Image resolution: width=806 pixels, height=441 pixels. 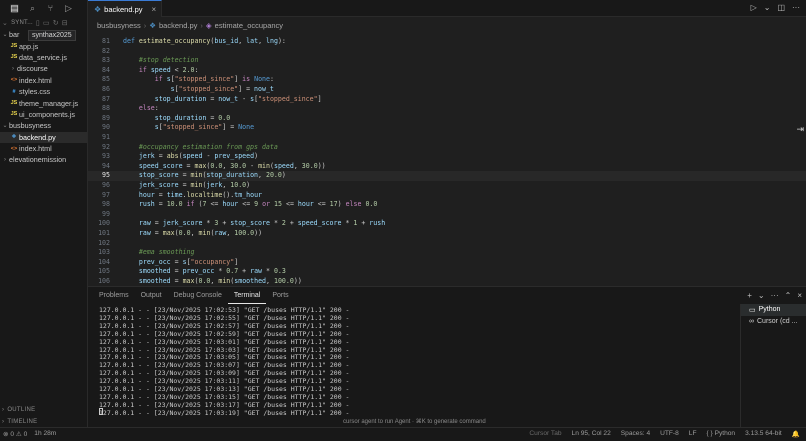 What do you see at coordinates (212, 271) in the screenshot?
I see `code-text: smoothed = prev_occ * 0.7 + raw * 0.3` at bounding box center [212, 271].